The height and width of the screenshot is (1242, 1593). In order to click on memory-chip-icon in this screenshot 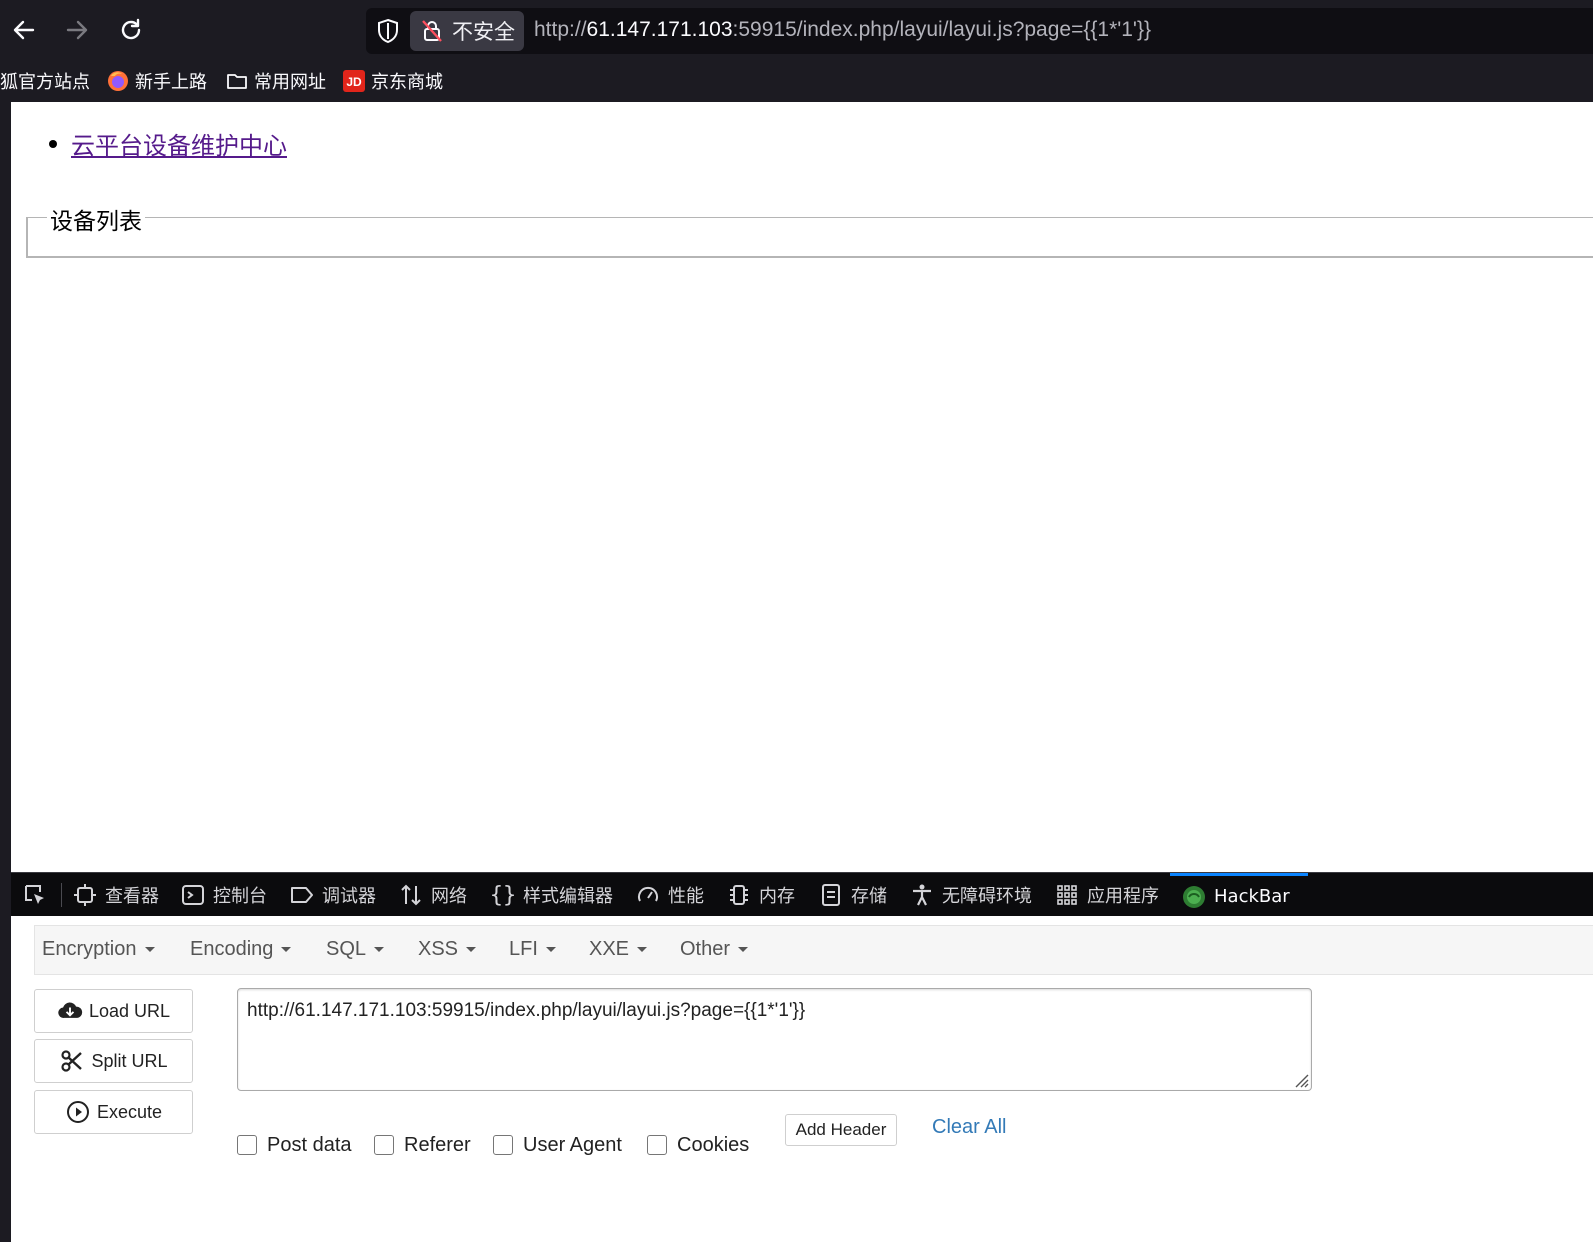, I will do `click(739, 895)`.